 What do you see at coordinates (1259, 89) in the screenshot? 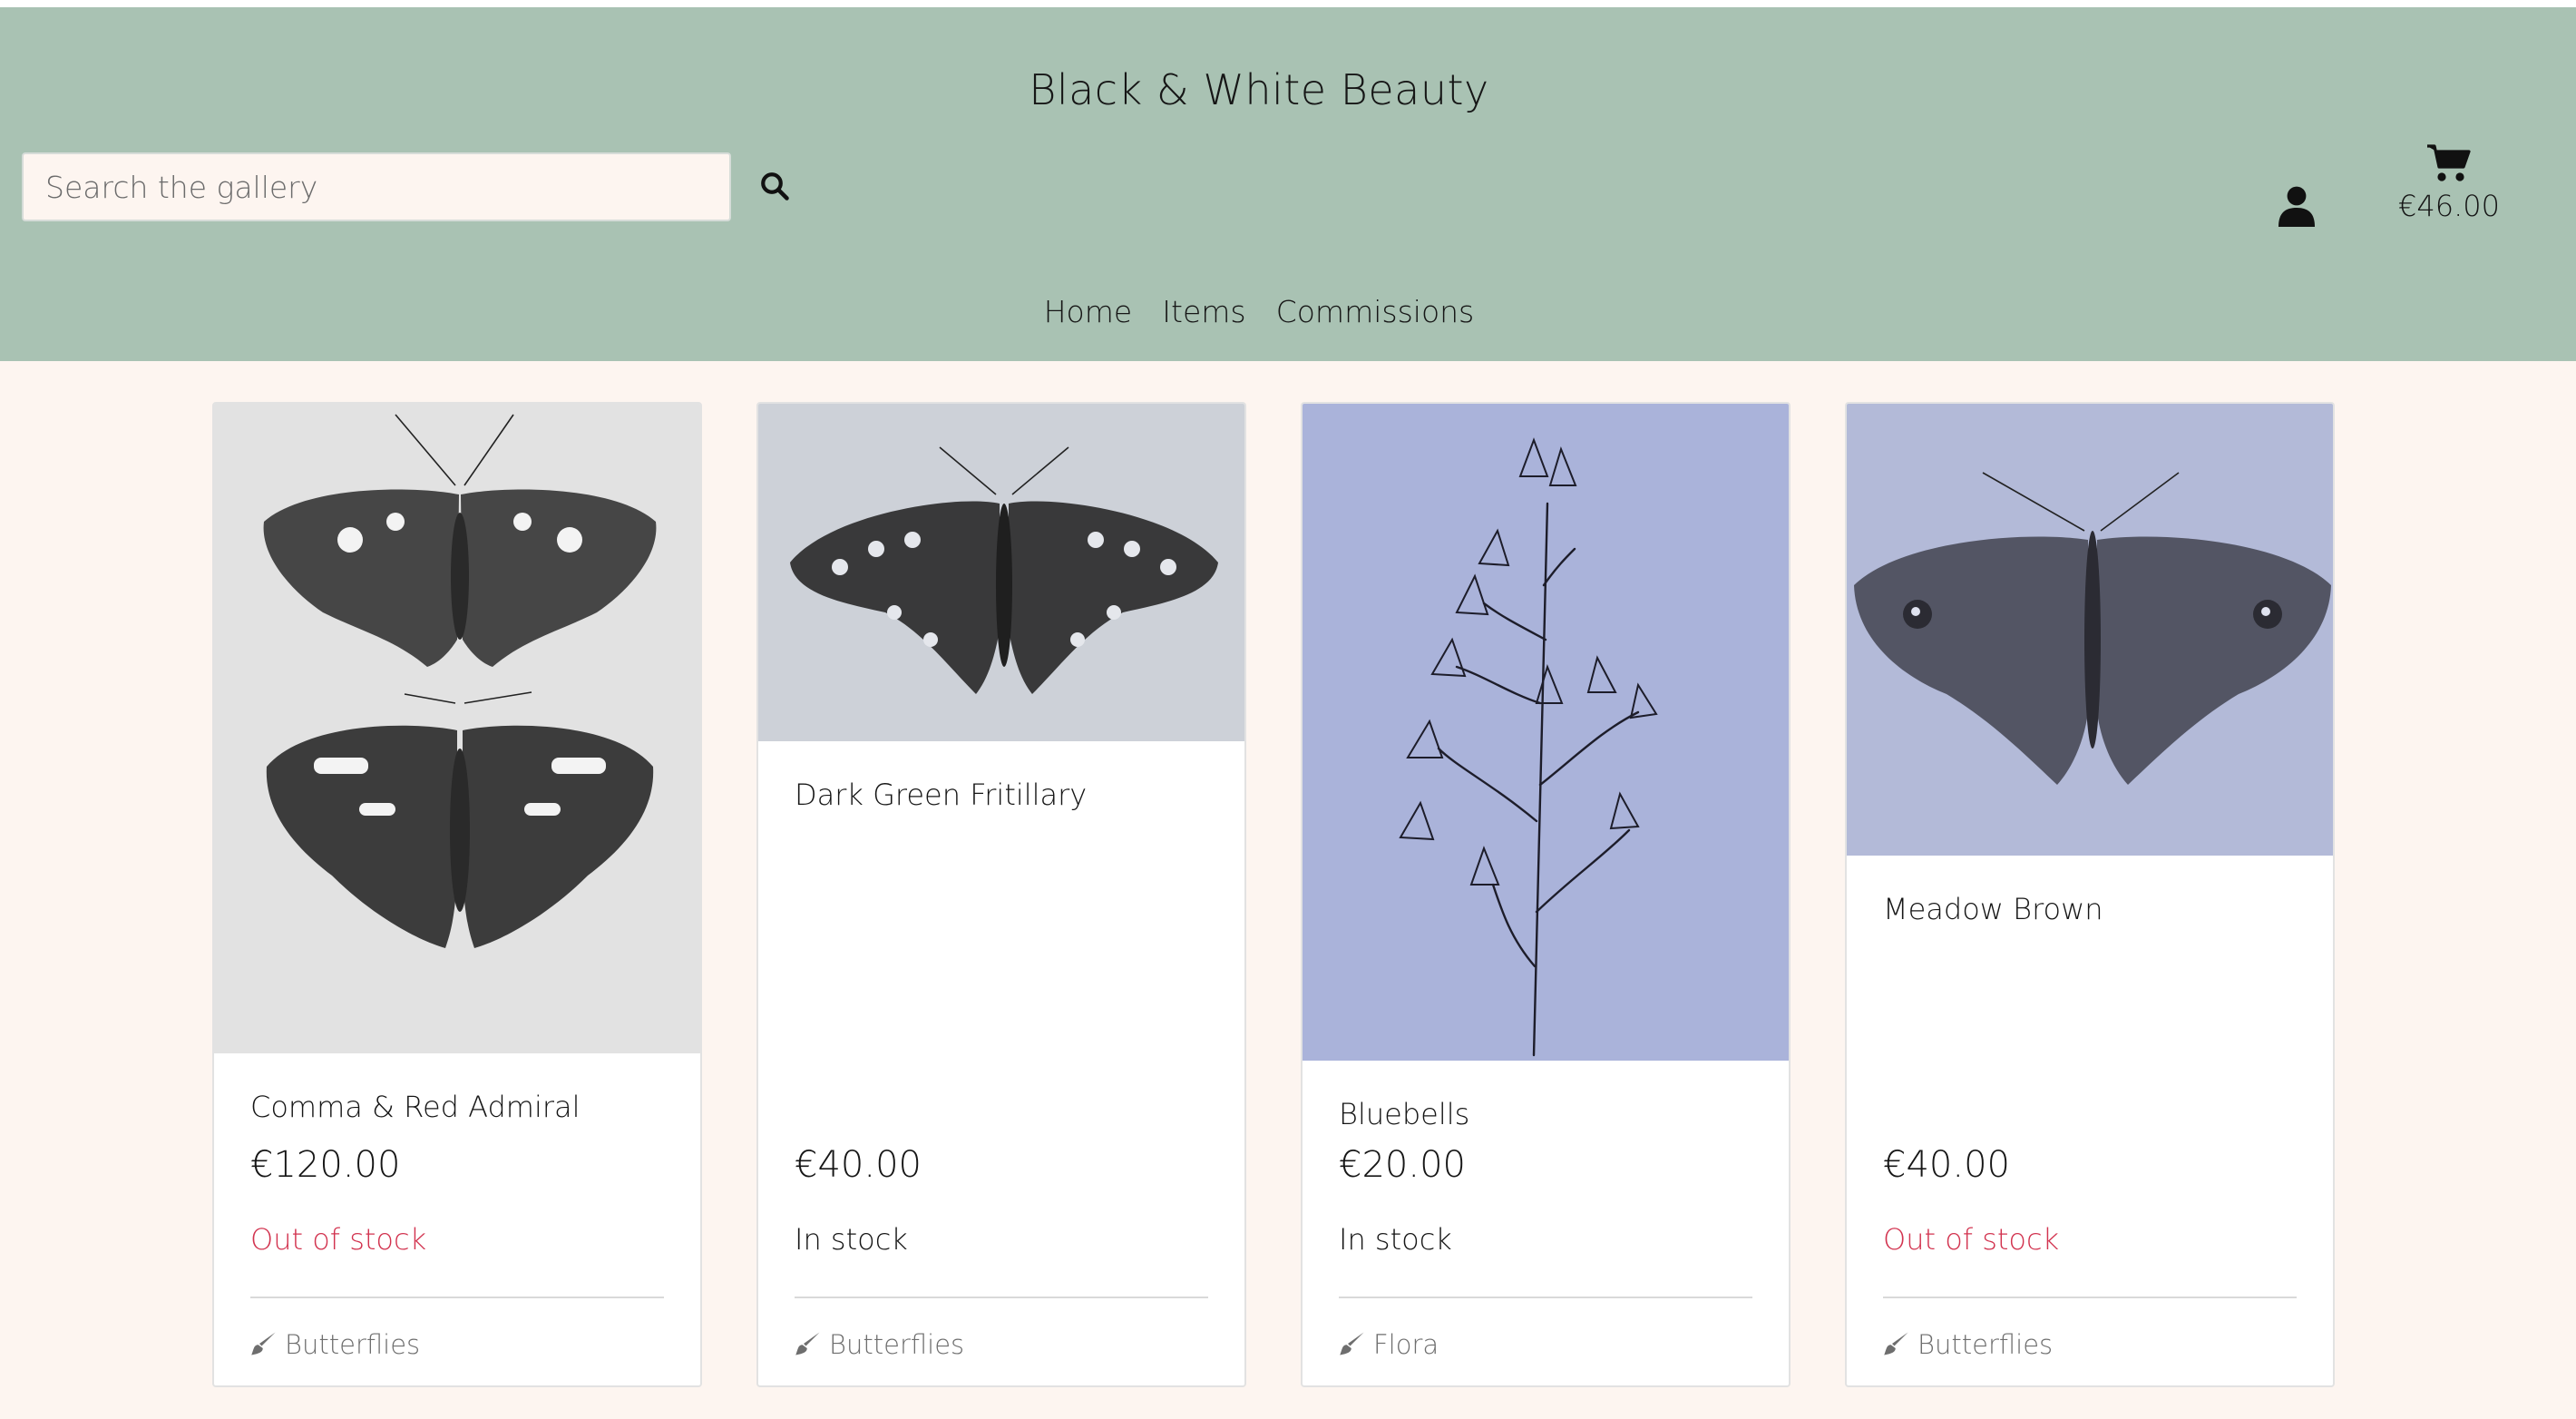
I see `brand-title: Black & White Beauty` at bounding box center [1259, 89].